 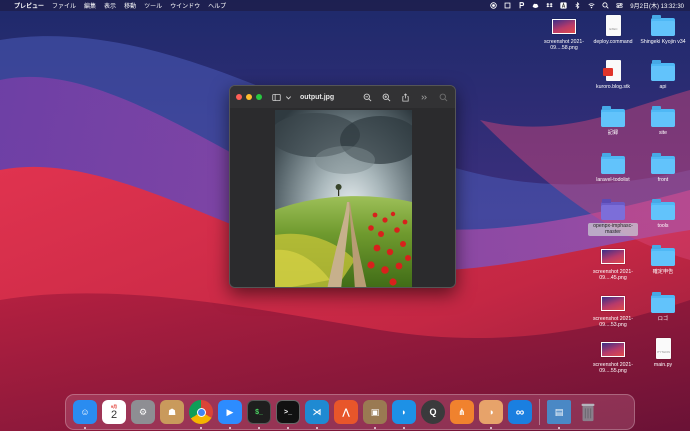 I want to click on dock-app-preview: ◑, so click(x=491, y=414).